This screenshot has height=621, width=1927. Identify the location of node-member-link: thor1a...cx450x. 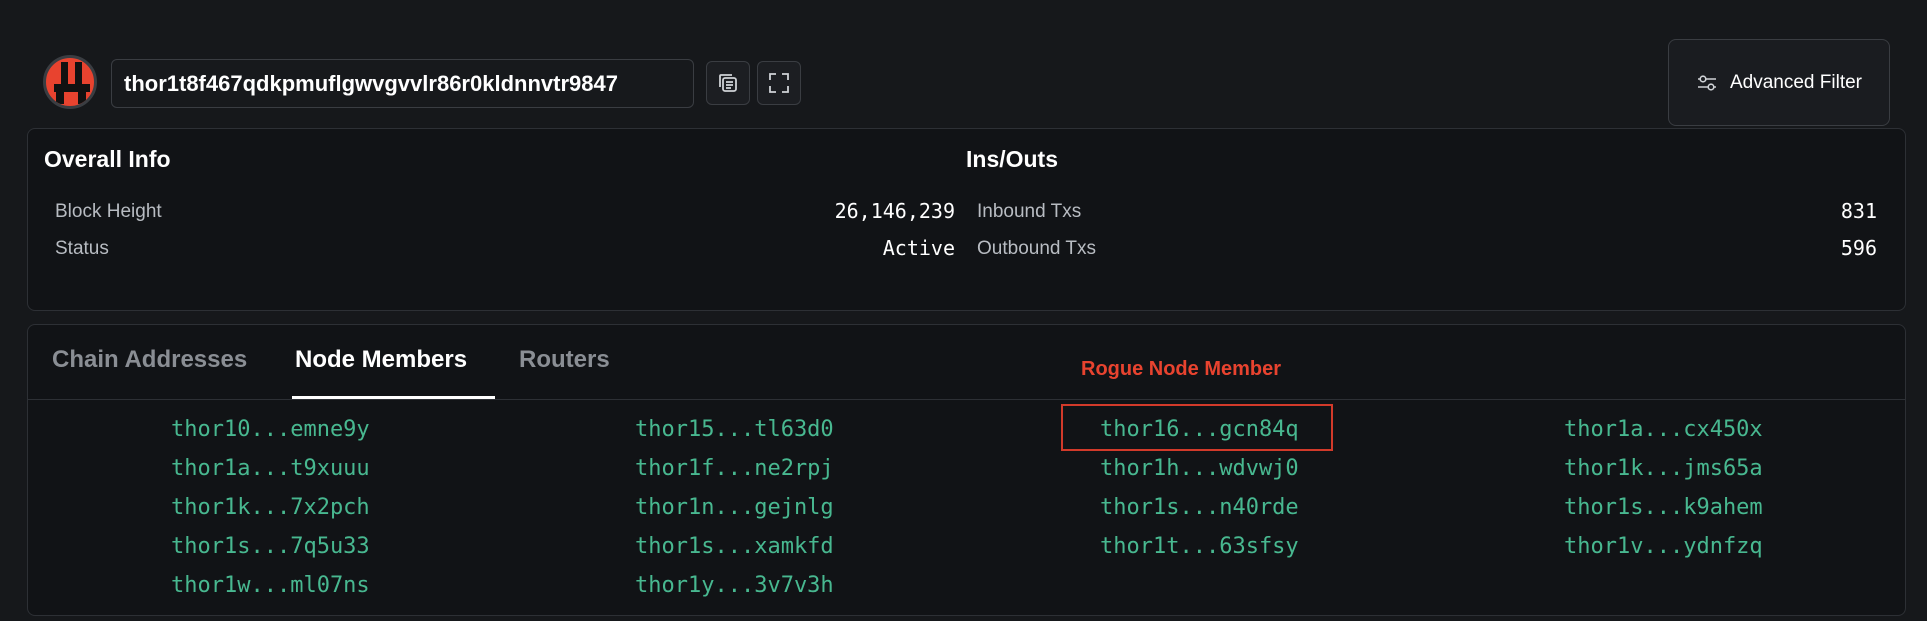
(1663, 429).